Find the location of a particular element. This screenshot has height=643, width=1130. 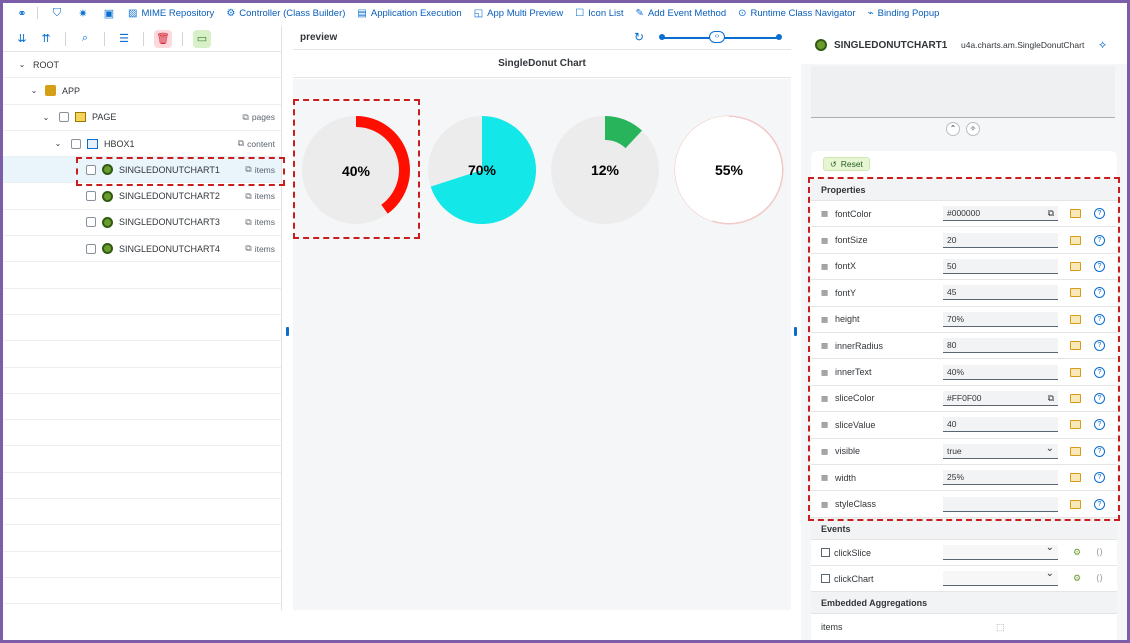

donut-inner-text: 55% is located at coordinates (729, 170).